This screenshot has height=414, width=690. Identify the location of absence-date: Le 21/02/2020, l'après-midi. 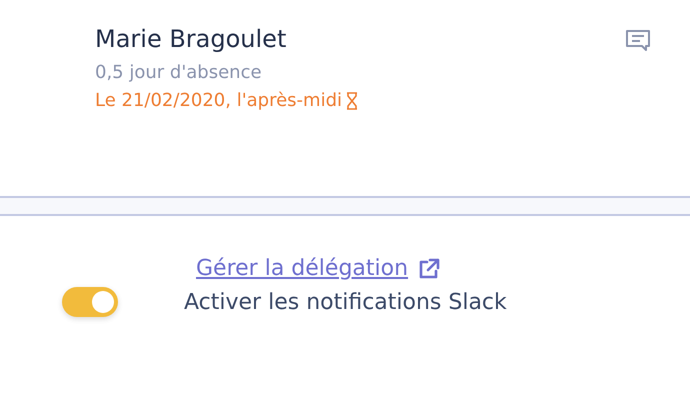
(218, 101).